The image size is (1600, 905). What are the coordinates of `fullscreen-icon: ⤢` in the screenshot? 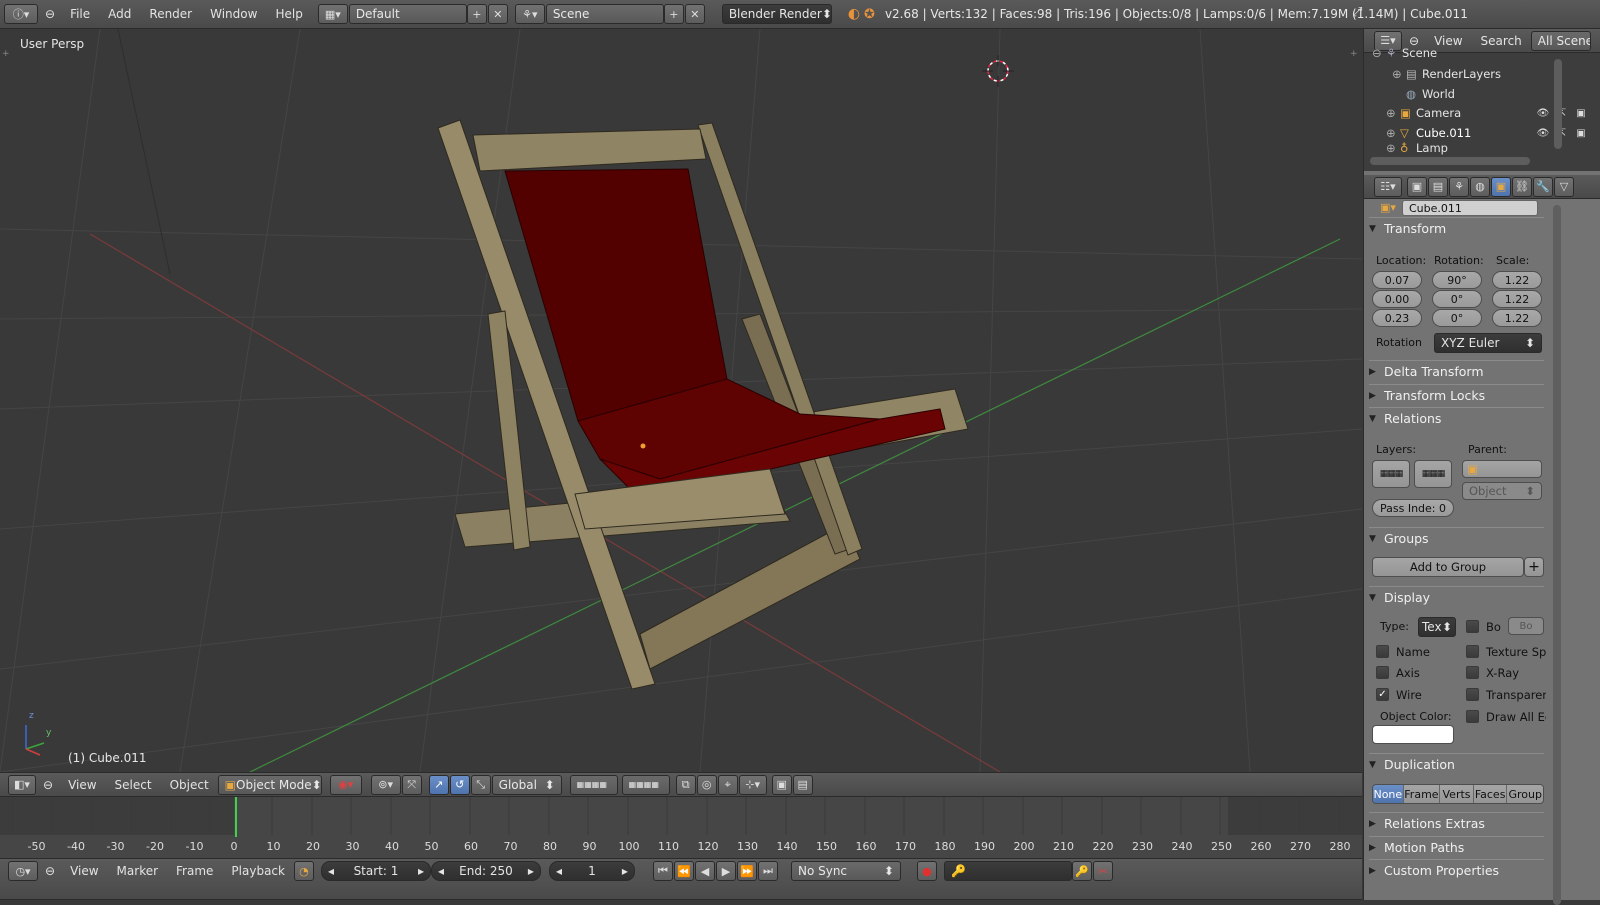 It's located at (1357, 12).